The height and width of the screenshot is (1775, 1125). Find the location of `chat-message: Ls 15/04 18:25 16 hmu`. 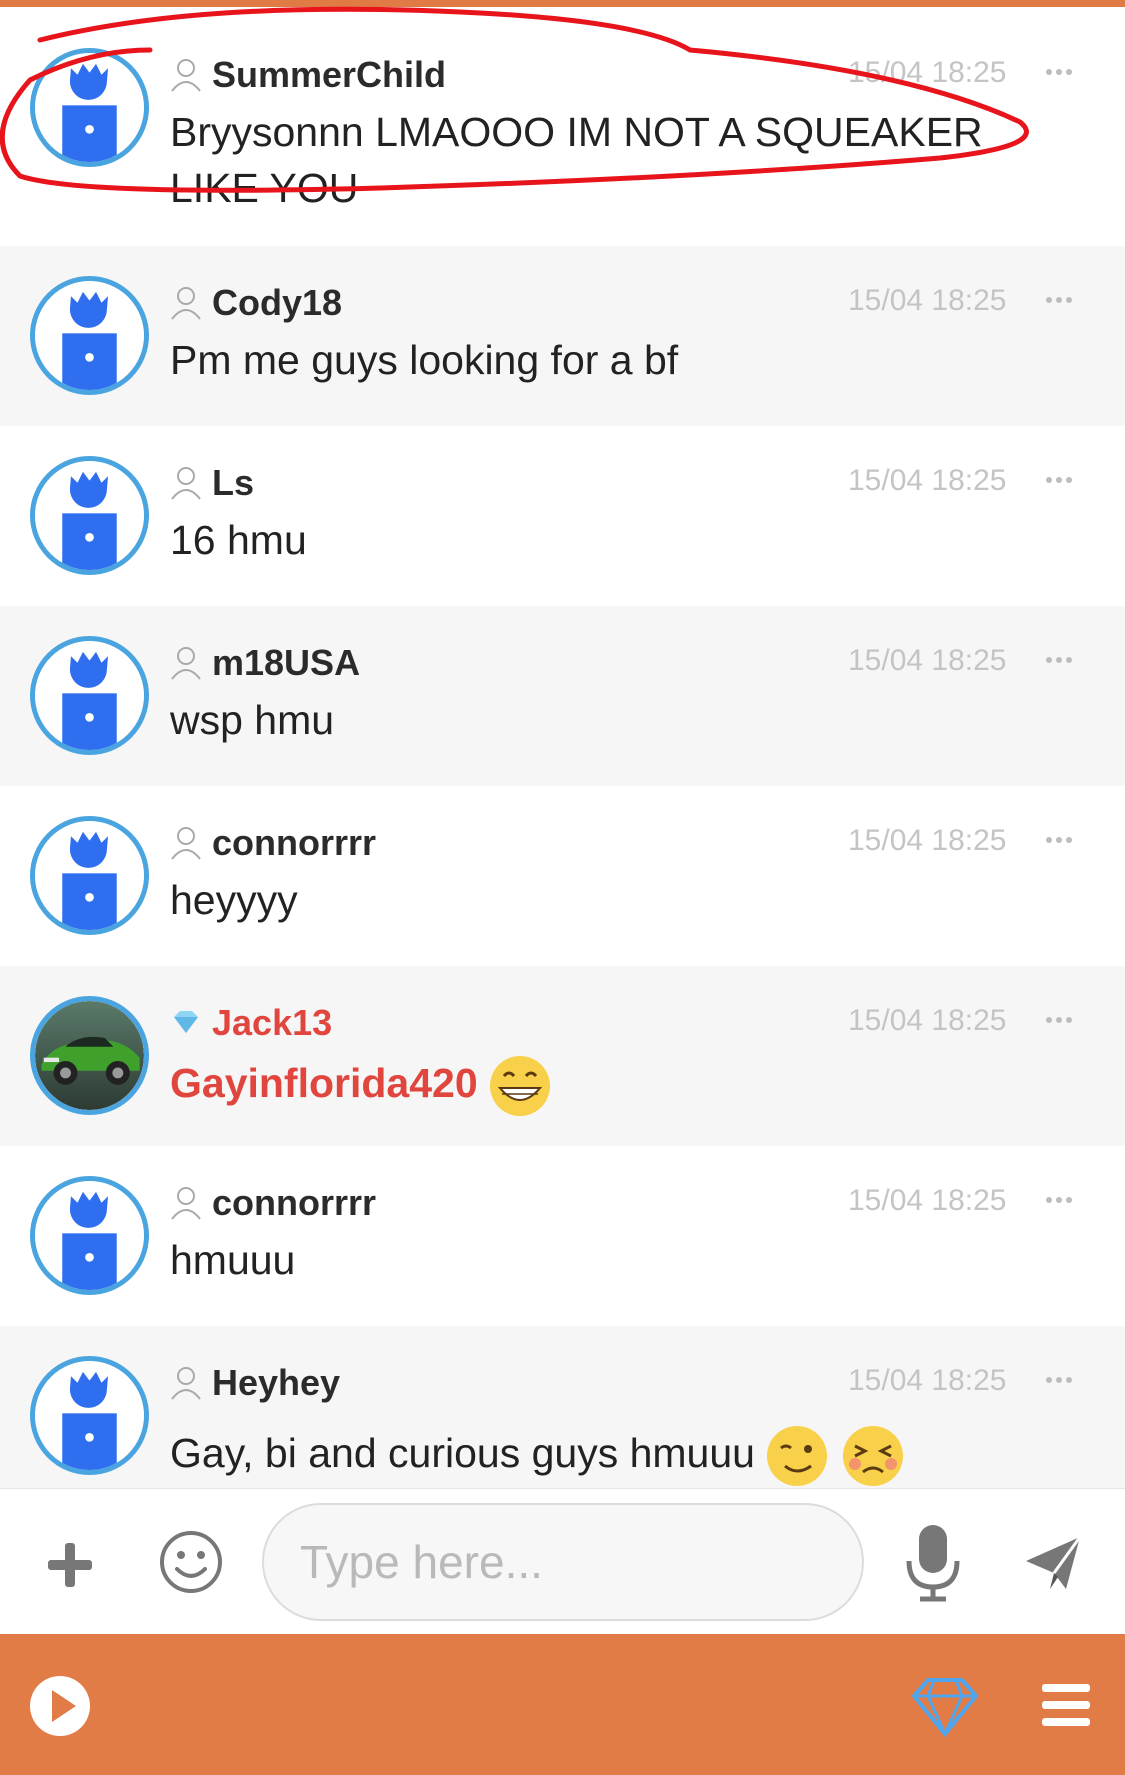

chat-message: Ls 15/04 18:25 16 hmu is located at coordinates (562, 516).